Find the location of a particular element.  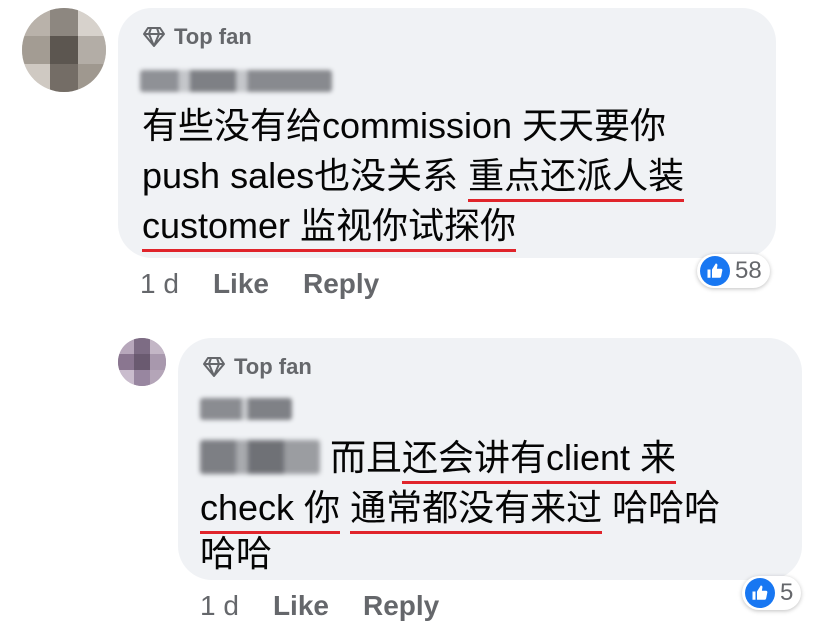

comment-text-line: push sales也没关系 重点还派人装 is located at coordinates (413, 178).